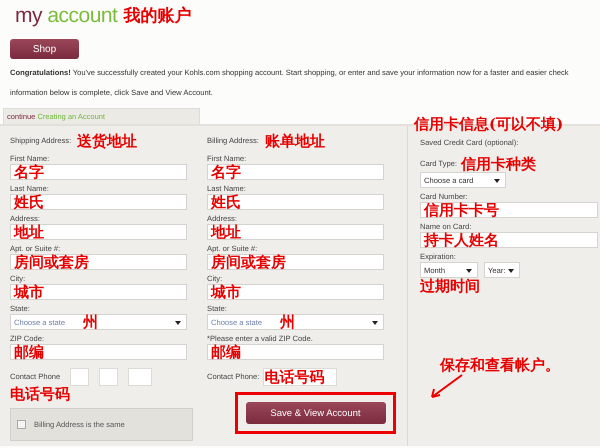 This screenshot has width=600, height=448. I want to click on annotation: 过期时间, so click(450, 286).